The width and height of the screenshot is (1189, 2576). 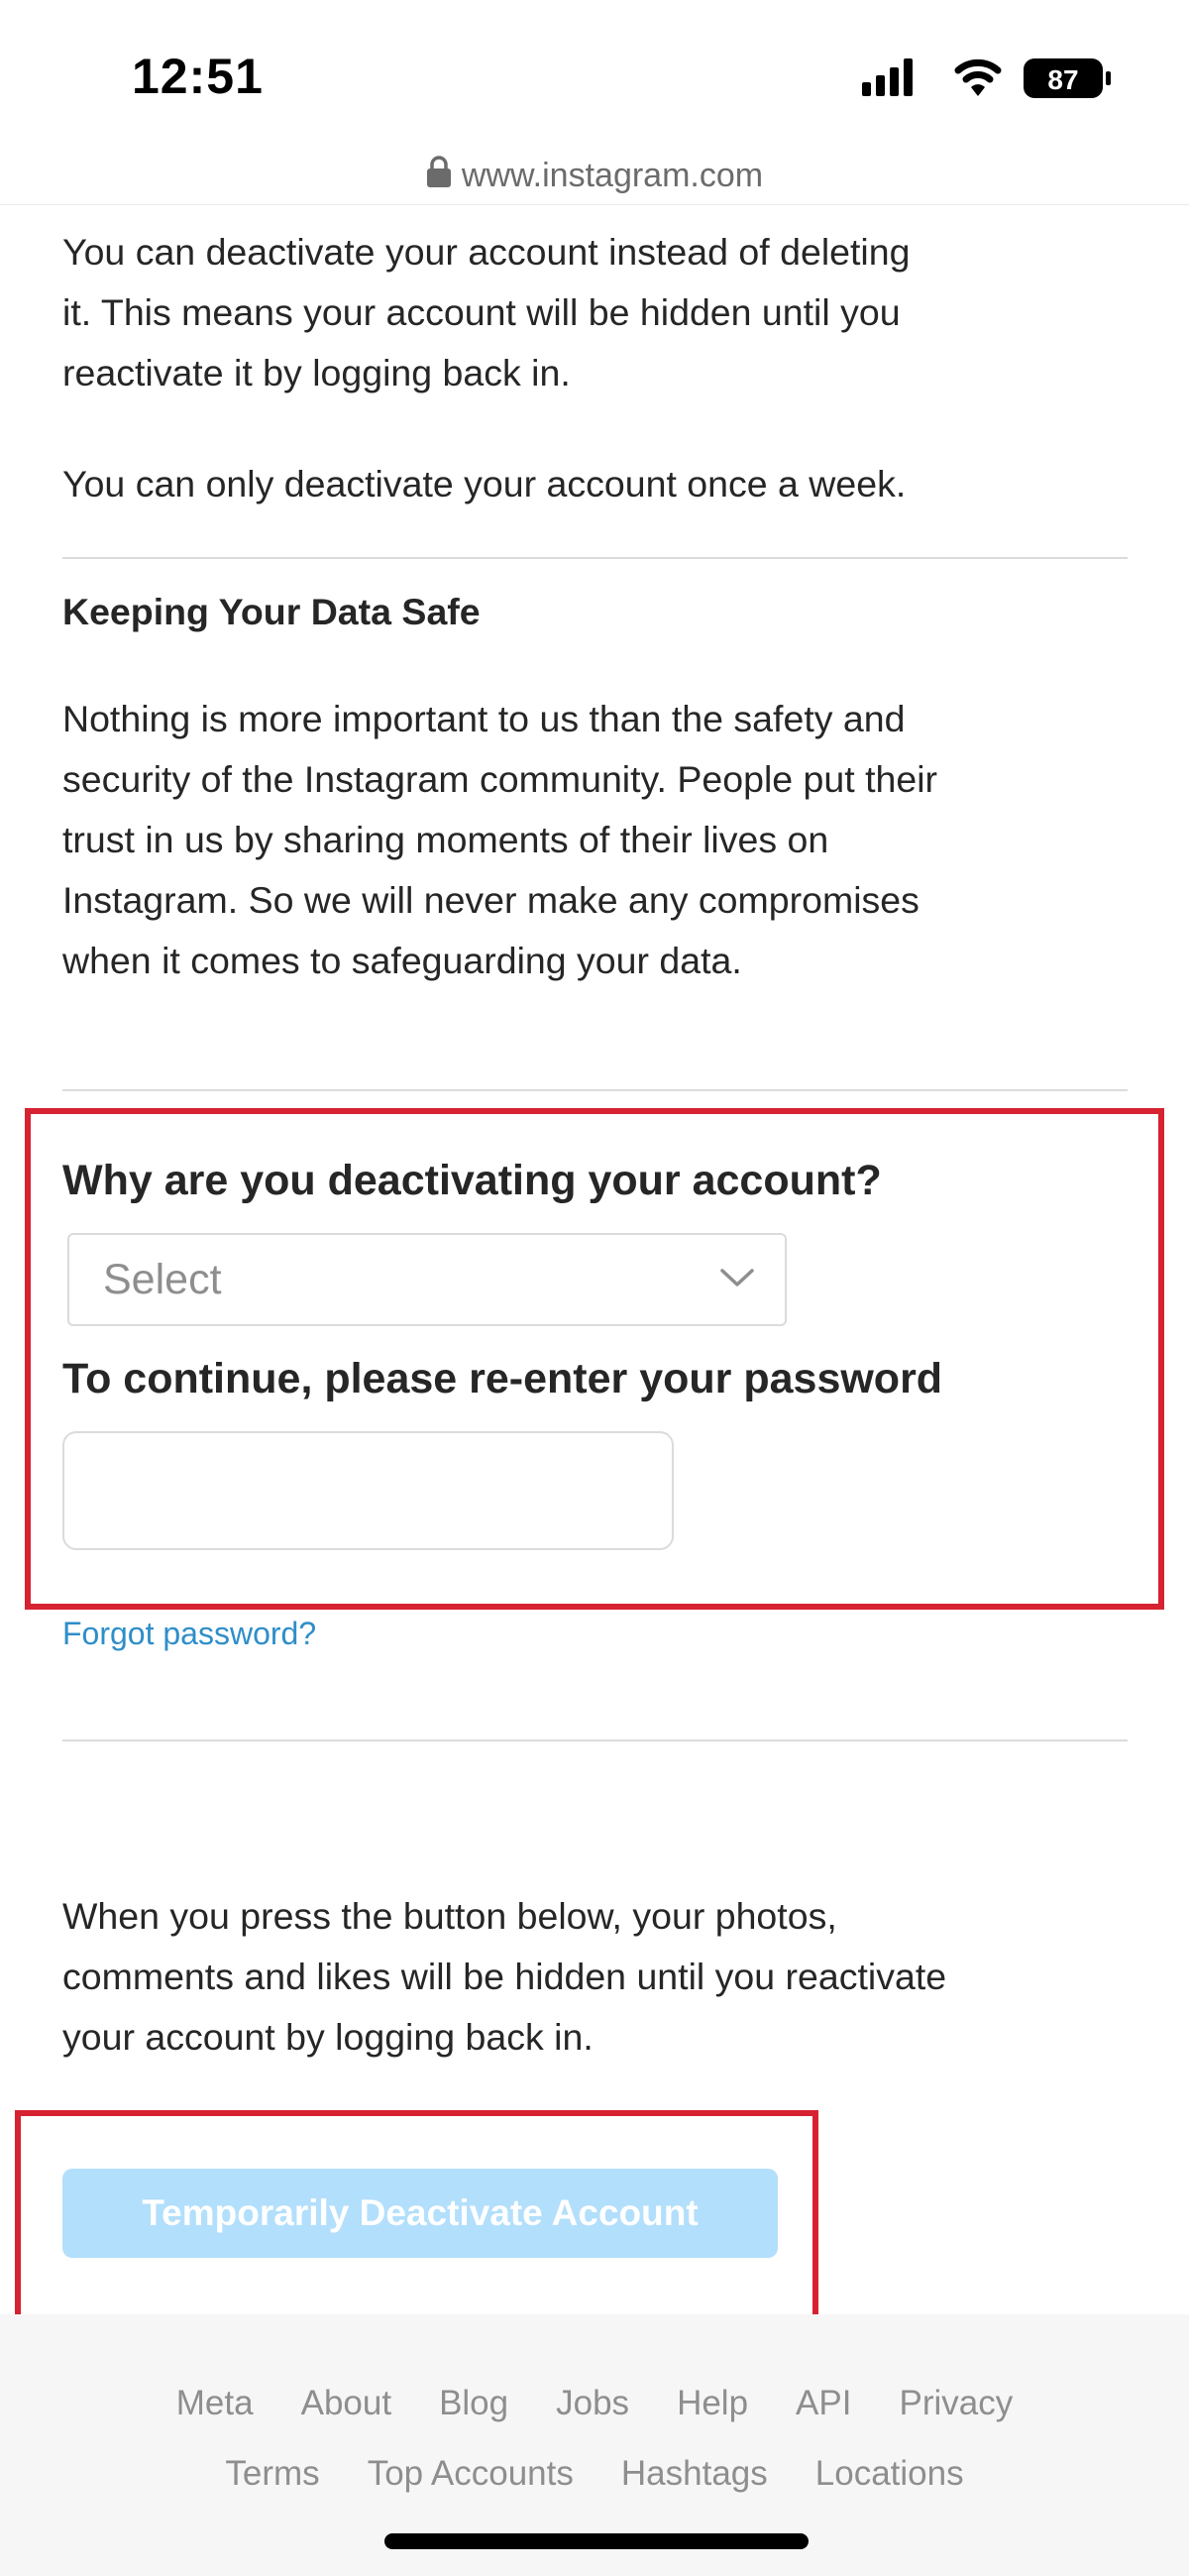 What do you see at coordinates (612, 175) in the screenshot?
I see `url-text: www.instagram.com` at bounding box center [612, 175].